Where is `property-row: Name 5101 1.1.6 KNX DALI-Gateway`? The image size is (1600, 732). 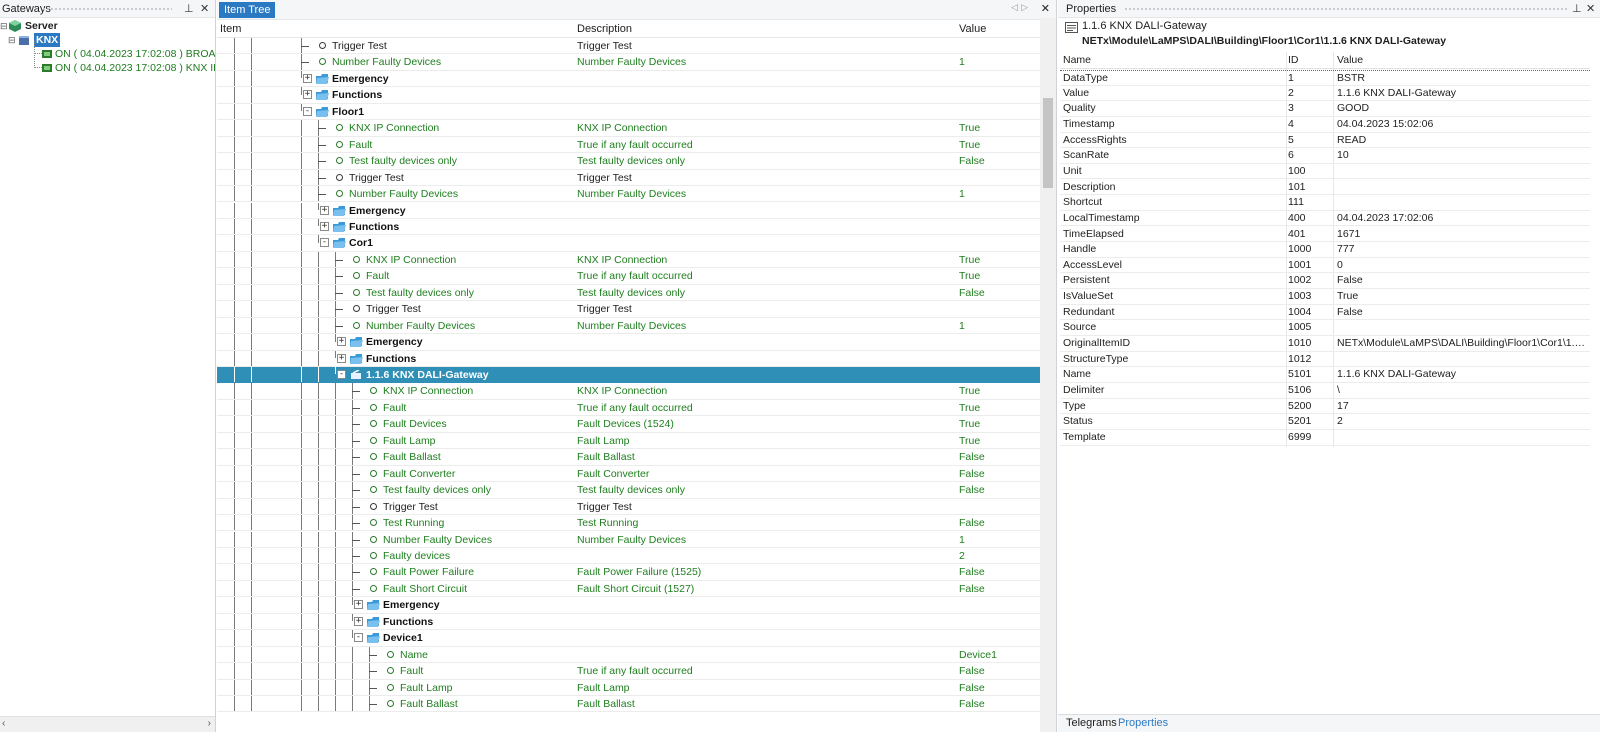
property-row: Name 5101 1.1.6 KNX DALI-Gateway is located at coordinates (1325, 375).